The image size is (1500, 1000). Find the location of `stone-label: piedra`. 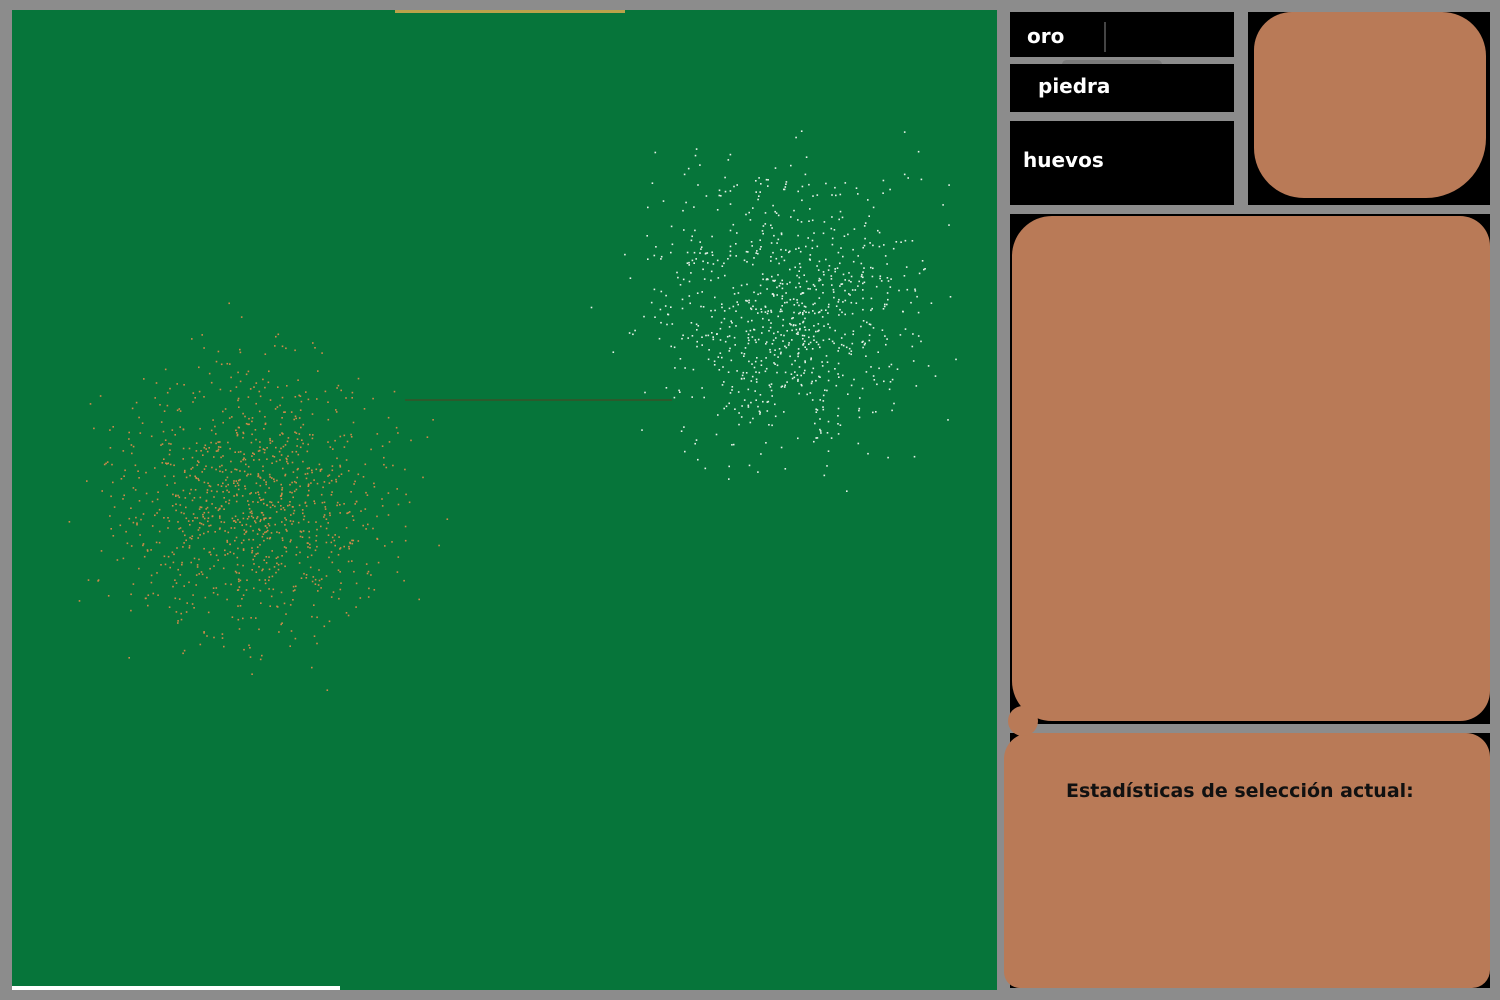

stone-label: piedra is located at coordinates (1074, 86).